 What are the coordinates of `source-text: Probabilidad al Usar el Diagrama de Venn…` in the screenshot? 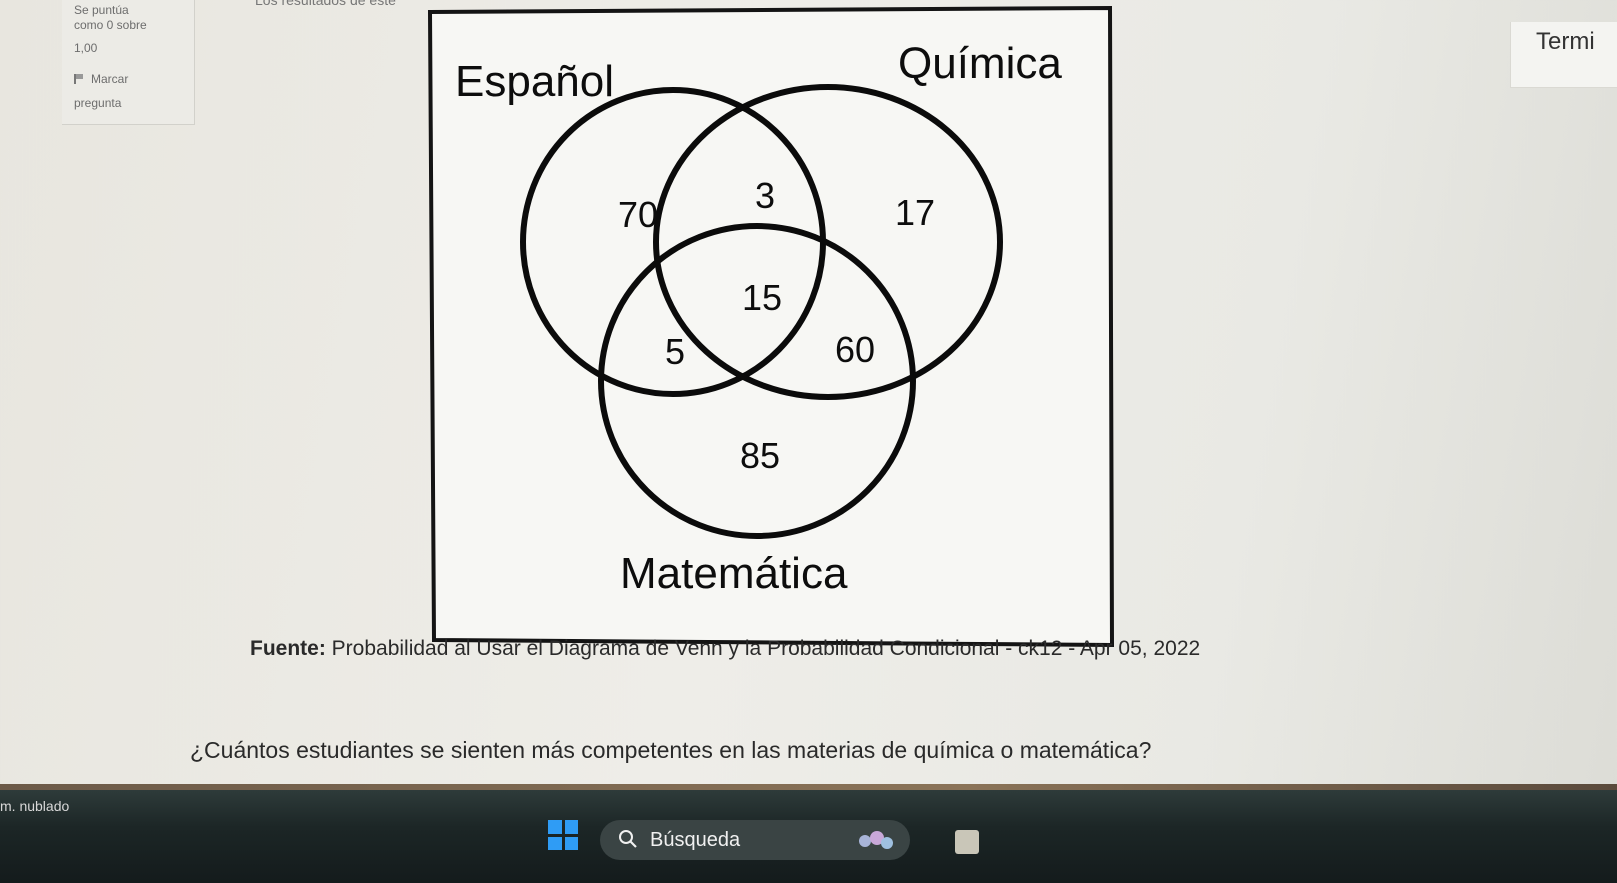 It's located at (763, 648).